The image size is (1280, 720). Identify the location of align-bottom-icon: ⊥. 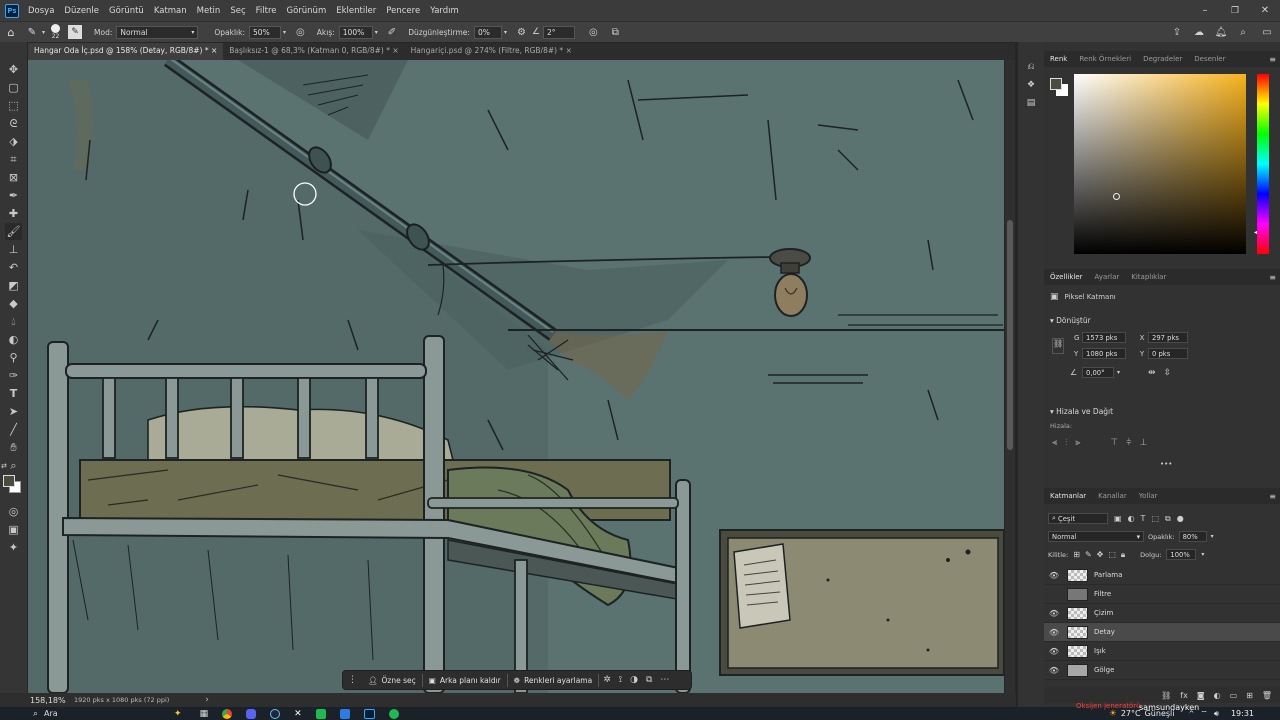
(1143, 443).